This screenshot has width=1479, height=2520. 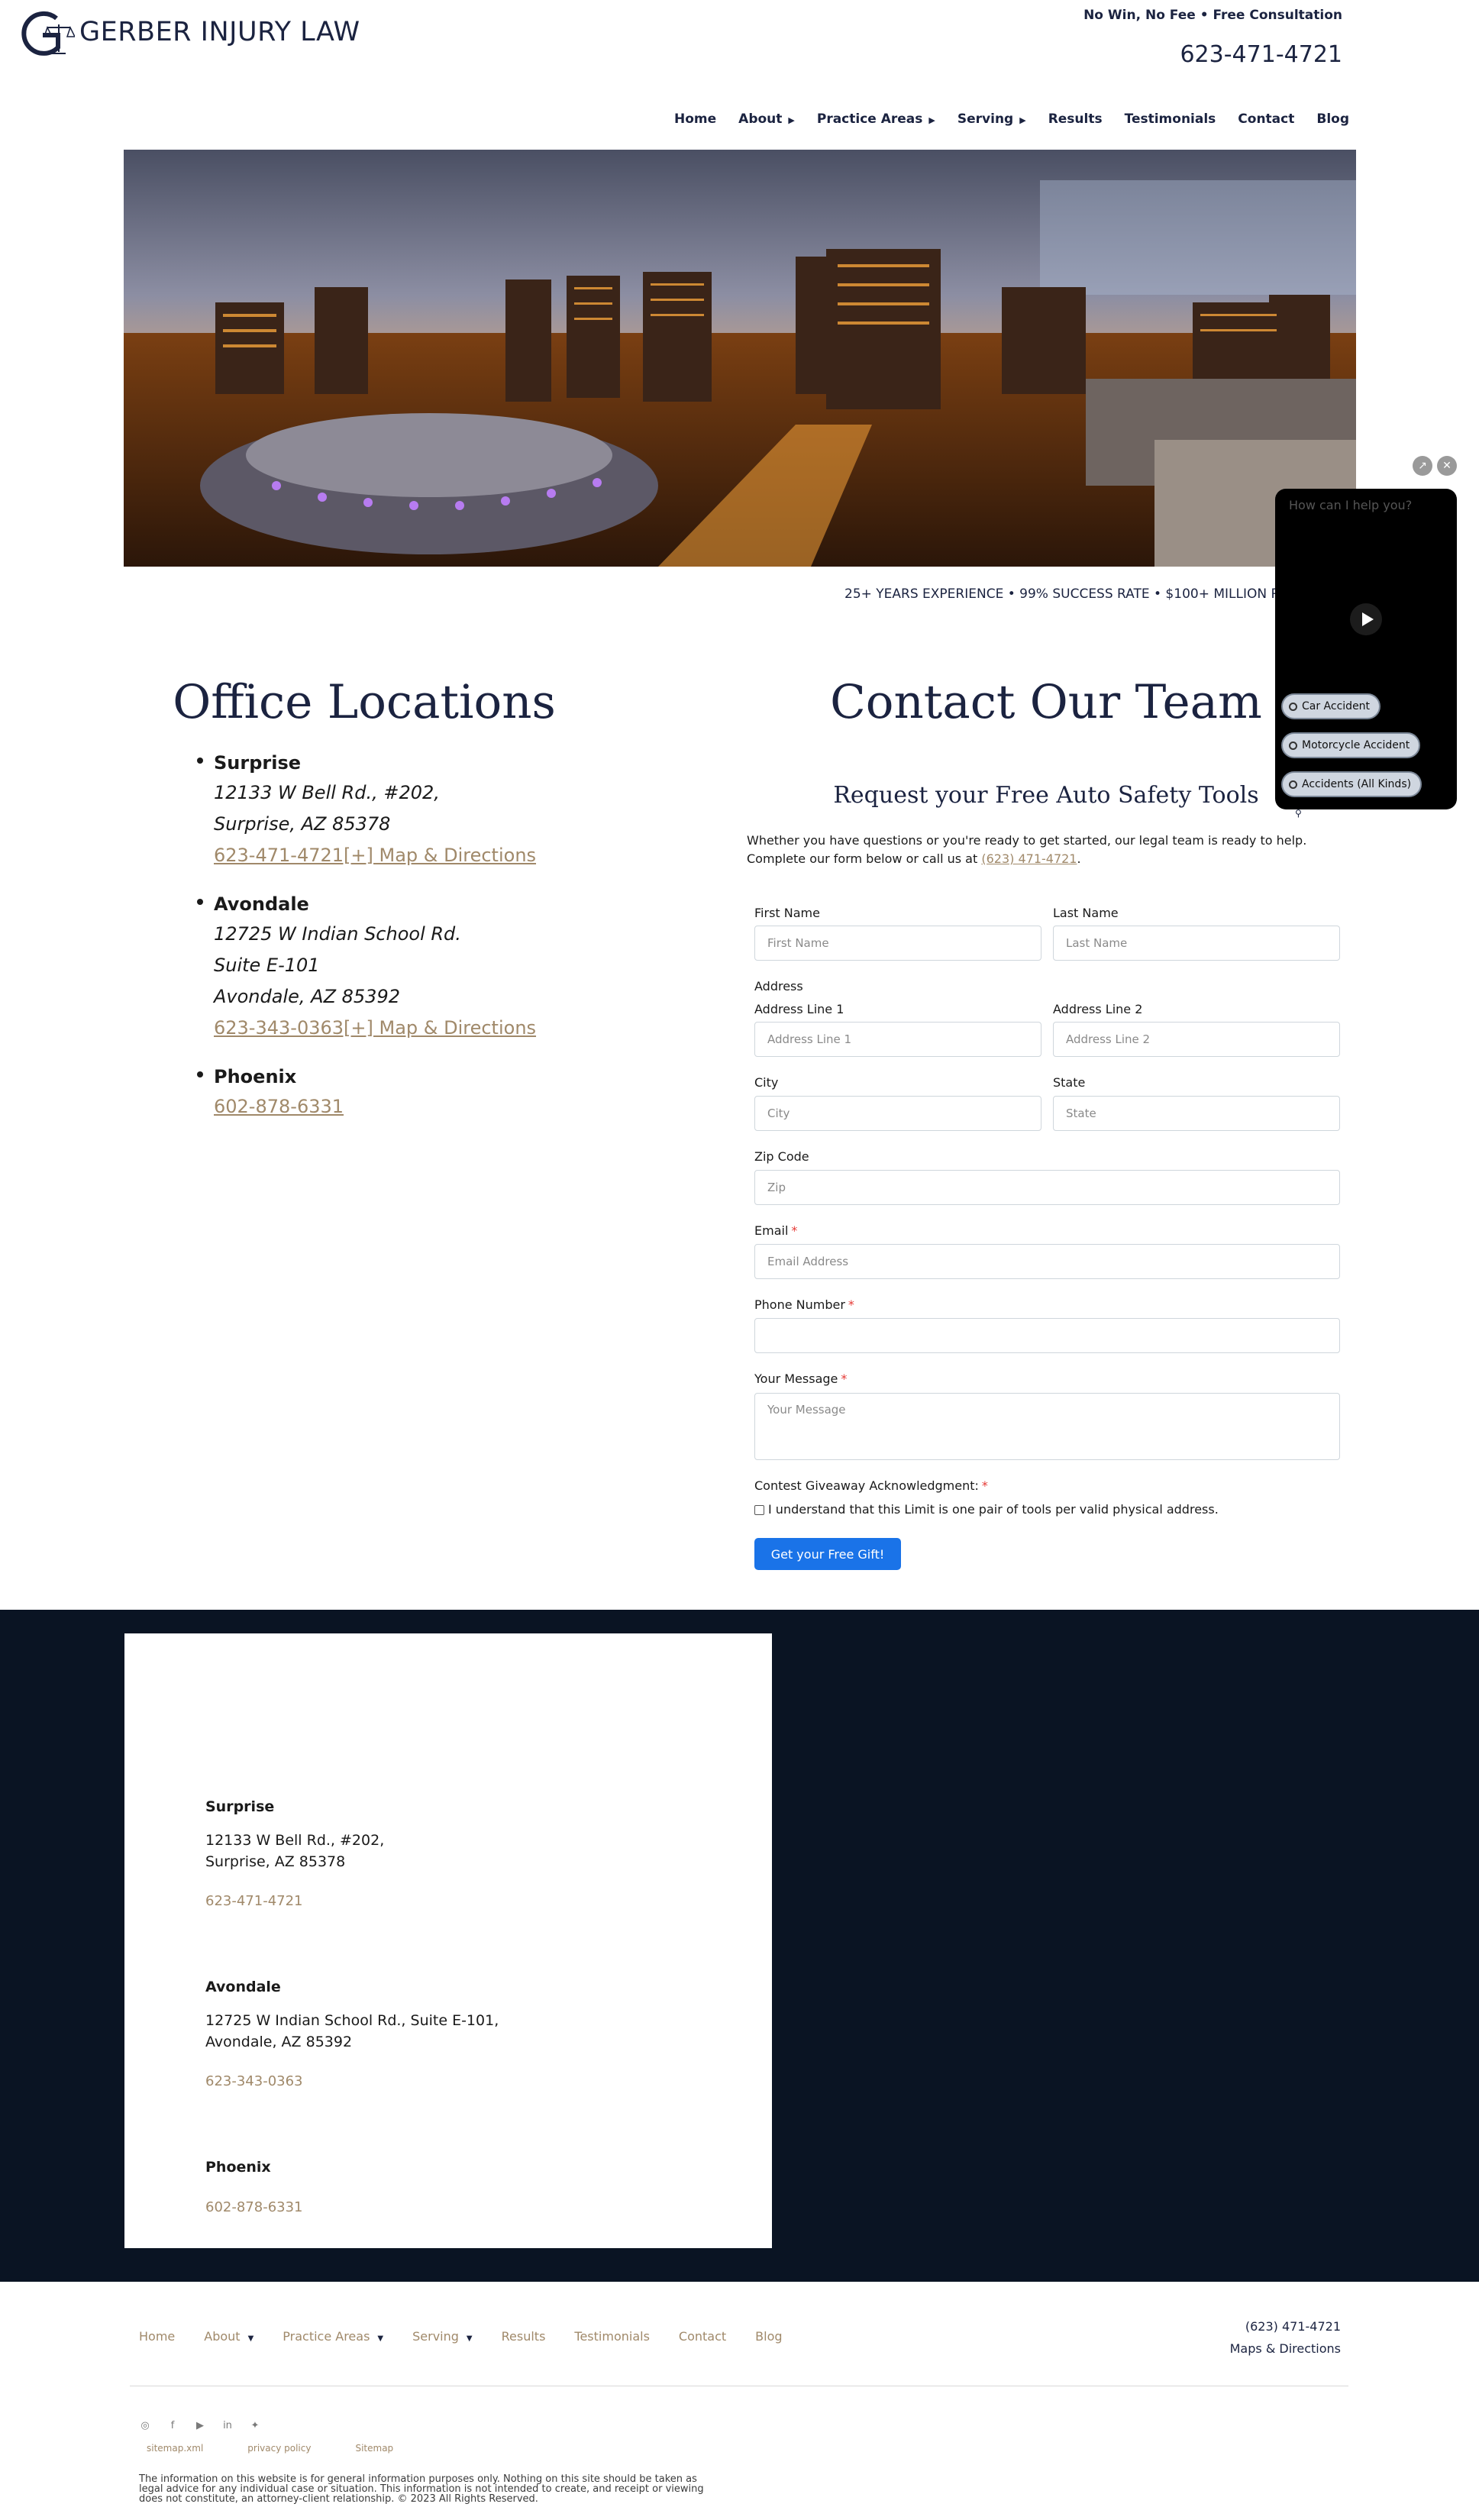 I want to click on state-input: State, so click(x=1197, y=1113).